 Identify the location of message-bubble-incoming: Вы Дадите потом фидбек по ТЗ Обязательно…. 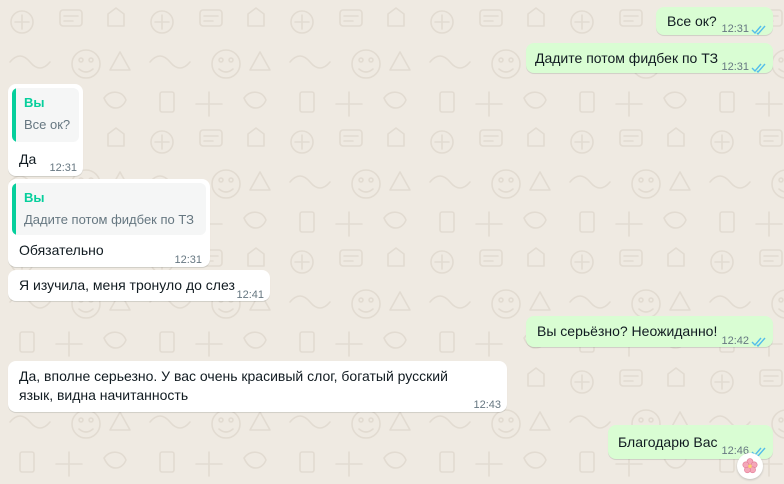
(109, 223).